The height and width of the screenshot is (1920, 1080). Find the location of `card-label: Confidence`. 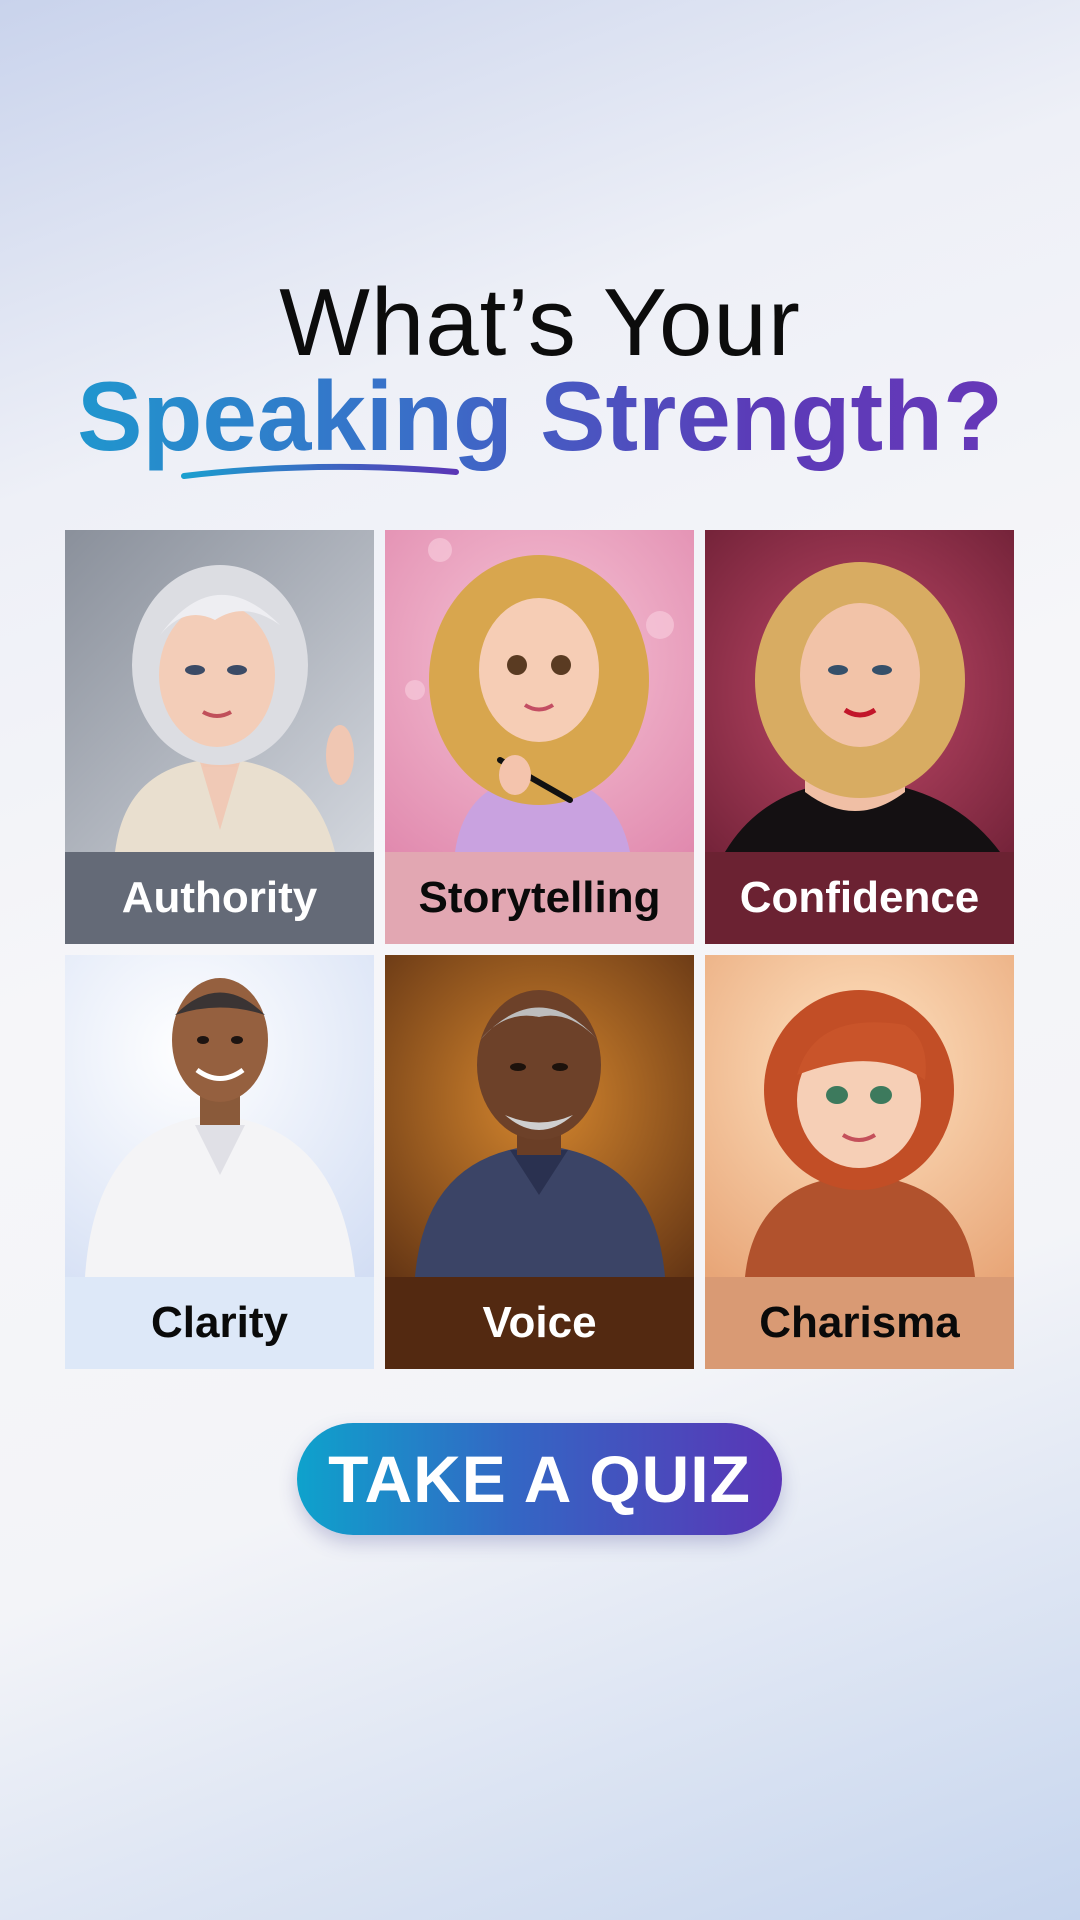

card-label: Confidence is located at coordinates (859, 898).